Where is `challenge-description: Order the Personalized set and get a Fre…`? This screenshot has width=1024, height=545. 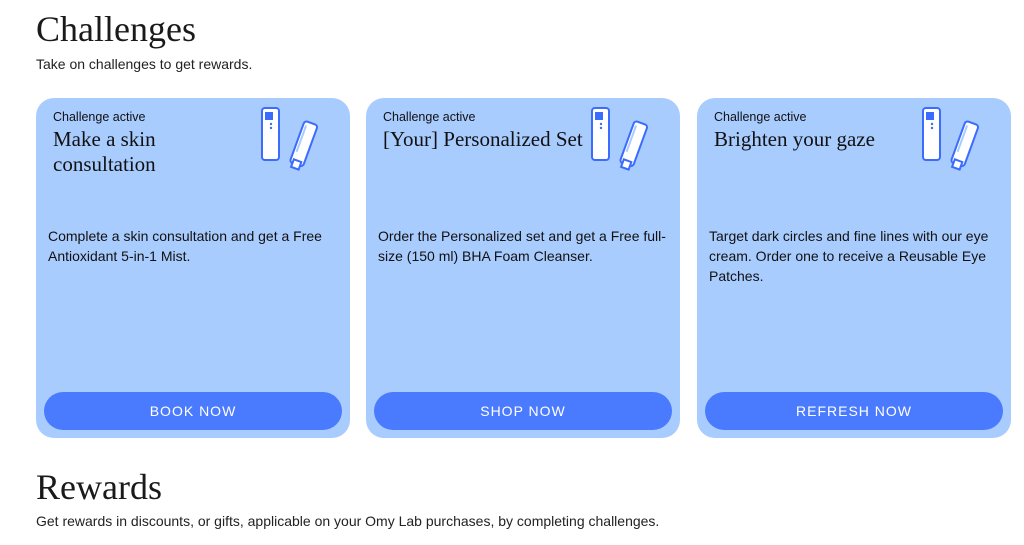 challenge-description: Order the Personalized set and get a Fre… is located at coordinates (522, 246).